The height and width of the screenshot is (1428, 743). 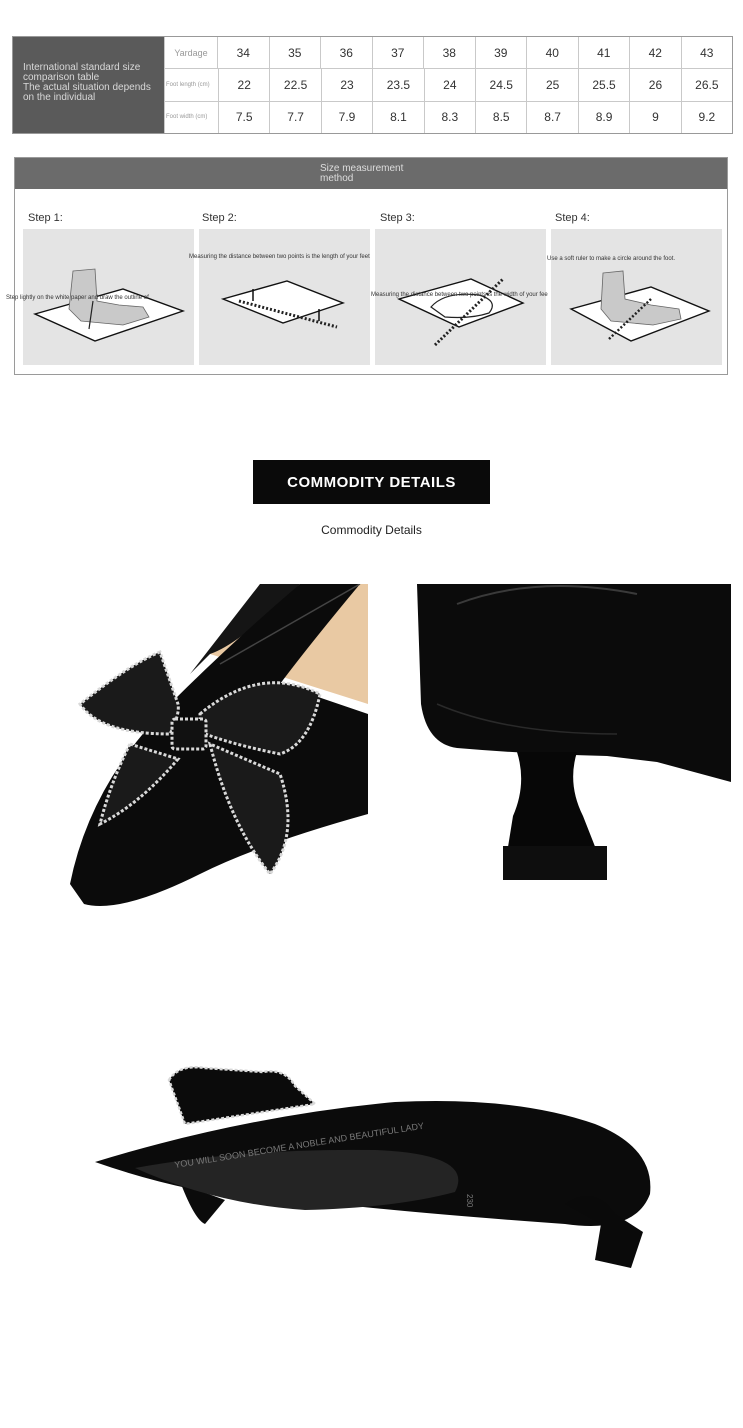 What do you see at coordinates (243, 85) in the screenshot?
I see `table-cell: 22` at bounding box center [243, 85].